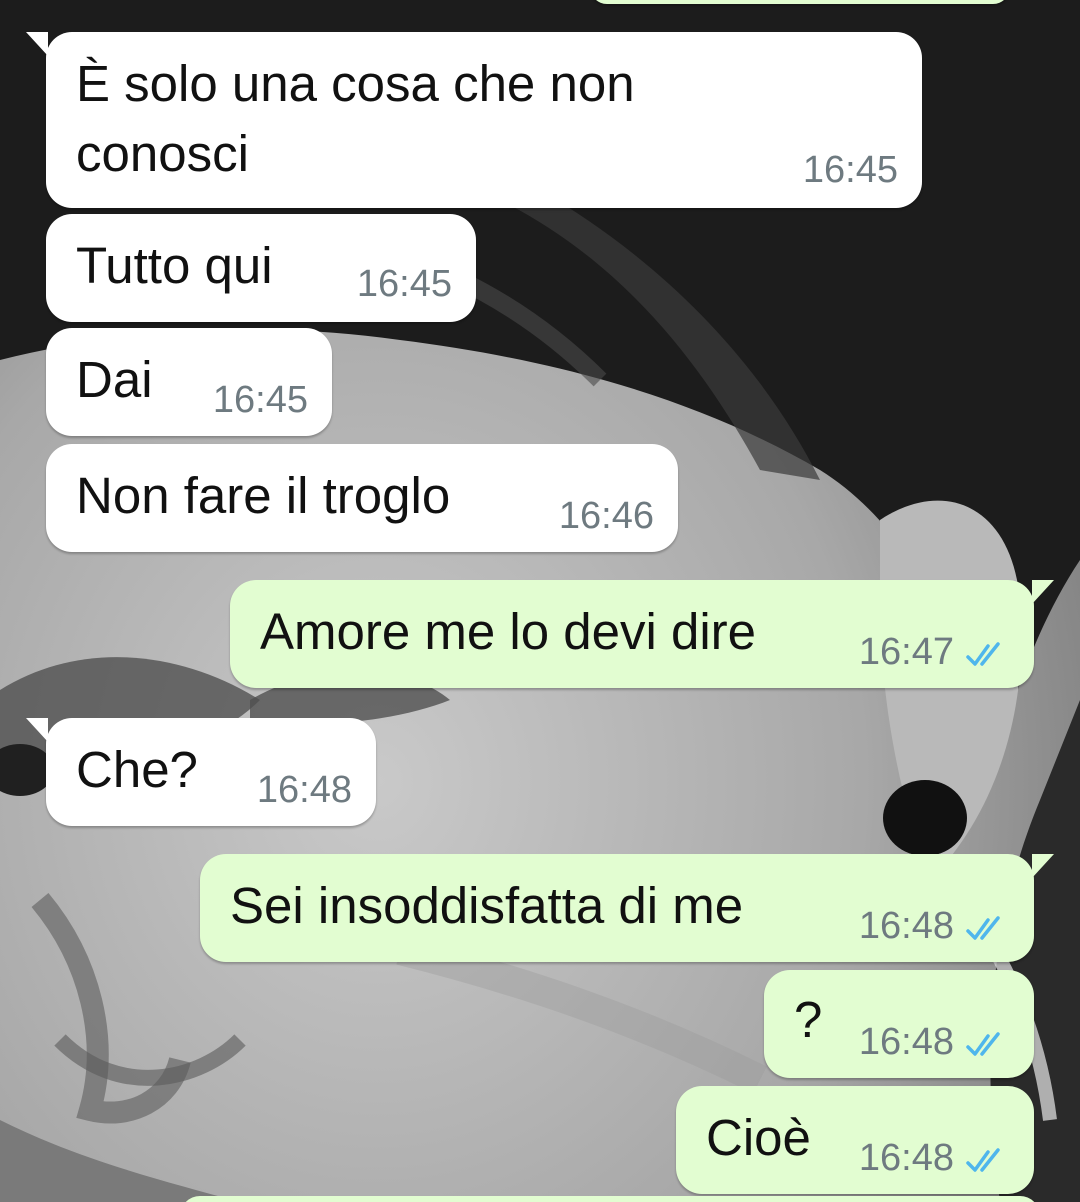 This screenshot has height=1202, width=1080. I want to click on message-text: Tutto qui, so click(174, 265).